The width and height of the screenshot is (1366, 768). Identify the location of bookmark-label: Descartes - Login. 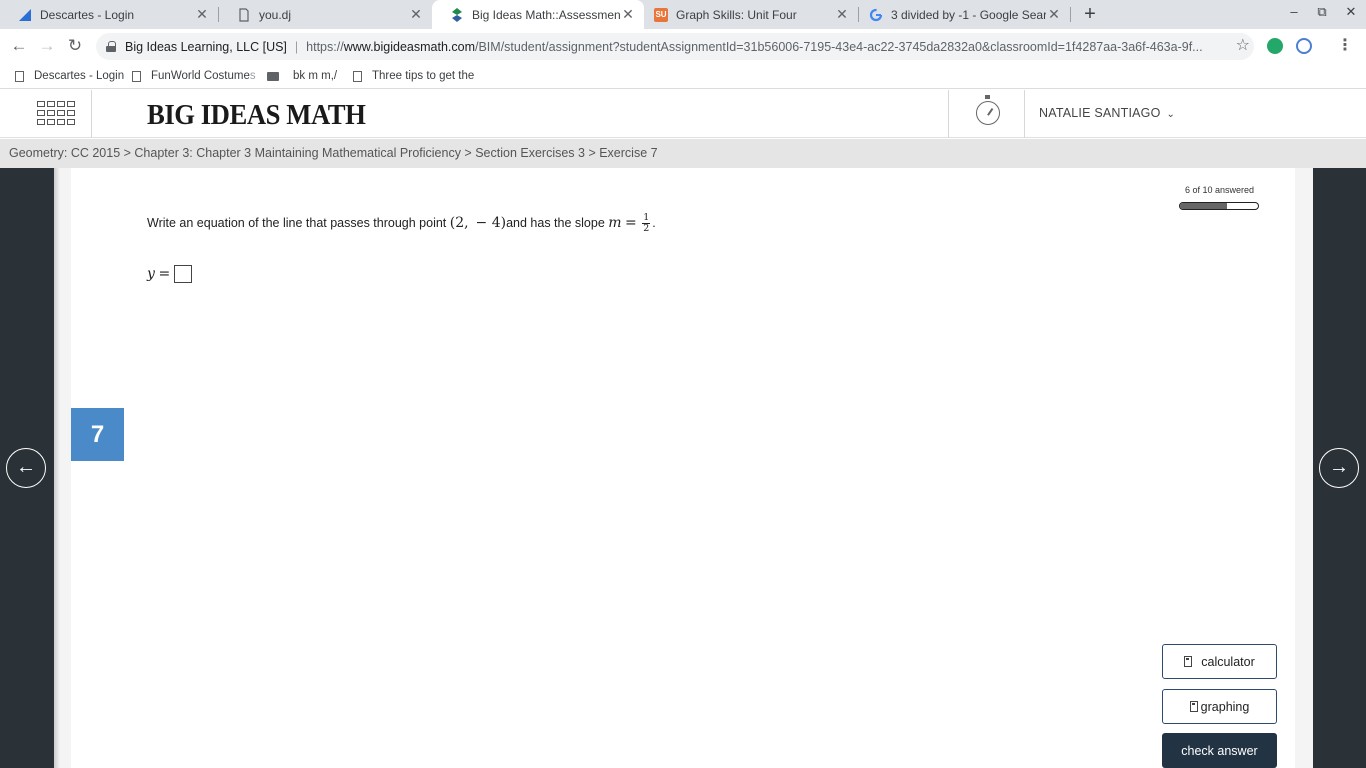
(79, 76).